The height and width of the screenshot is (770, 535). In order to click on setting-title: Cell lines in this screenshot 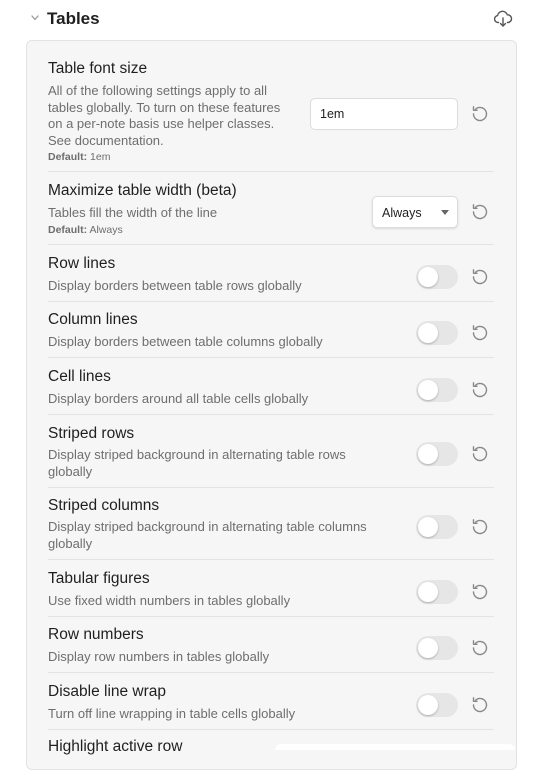, I will do `click(79, 376)`.